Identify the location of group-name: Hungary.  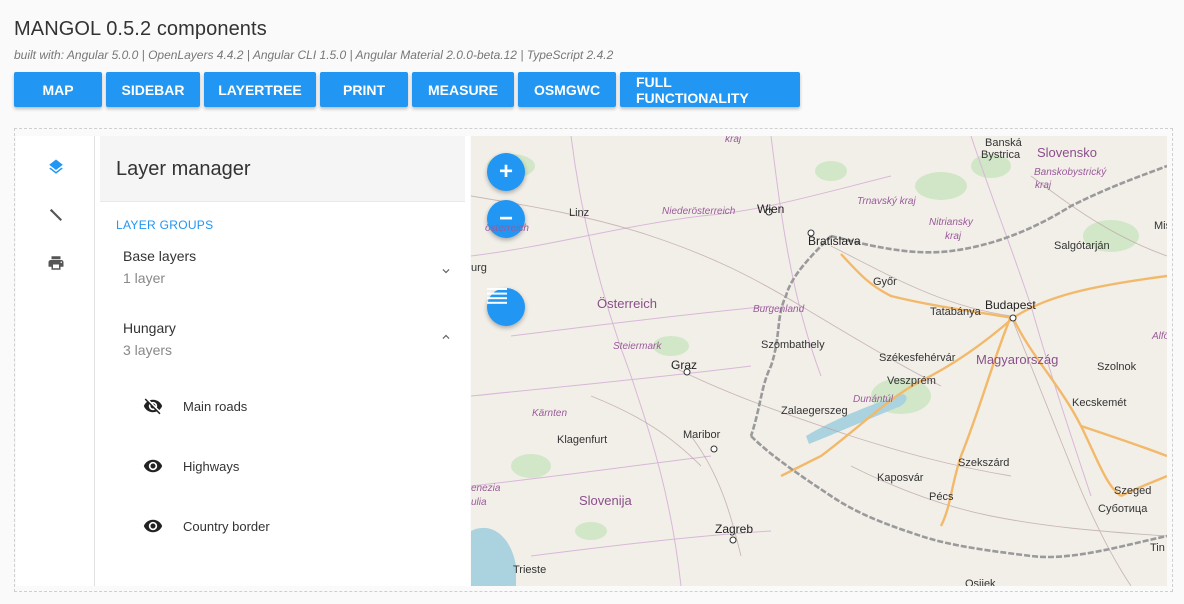
(149, 328).